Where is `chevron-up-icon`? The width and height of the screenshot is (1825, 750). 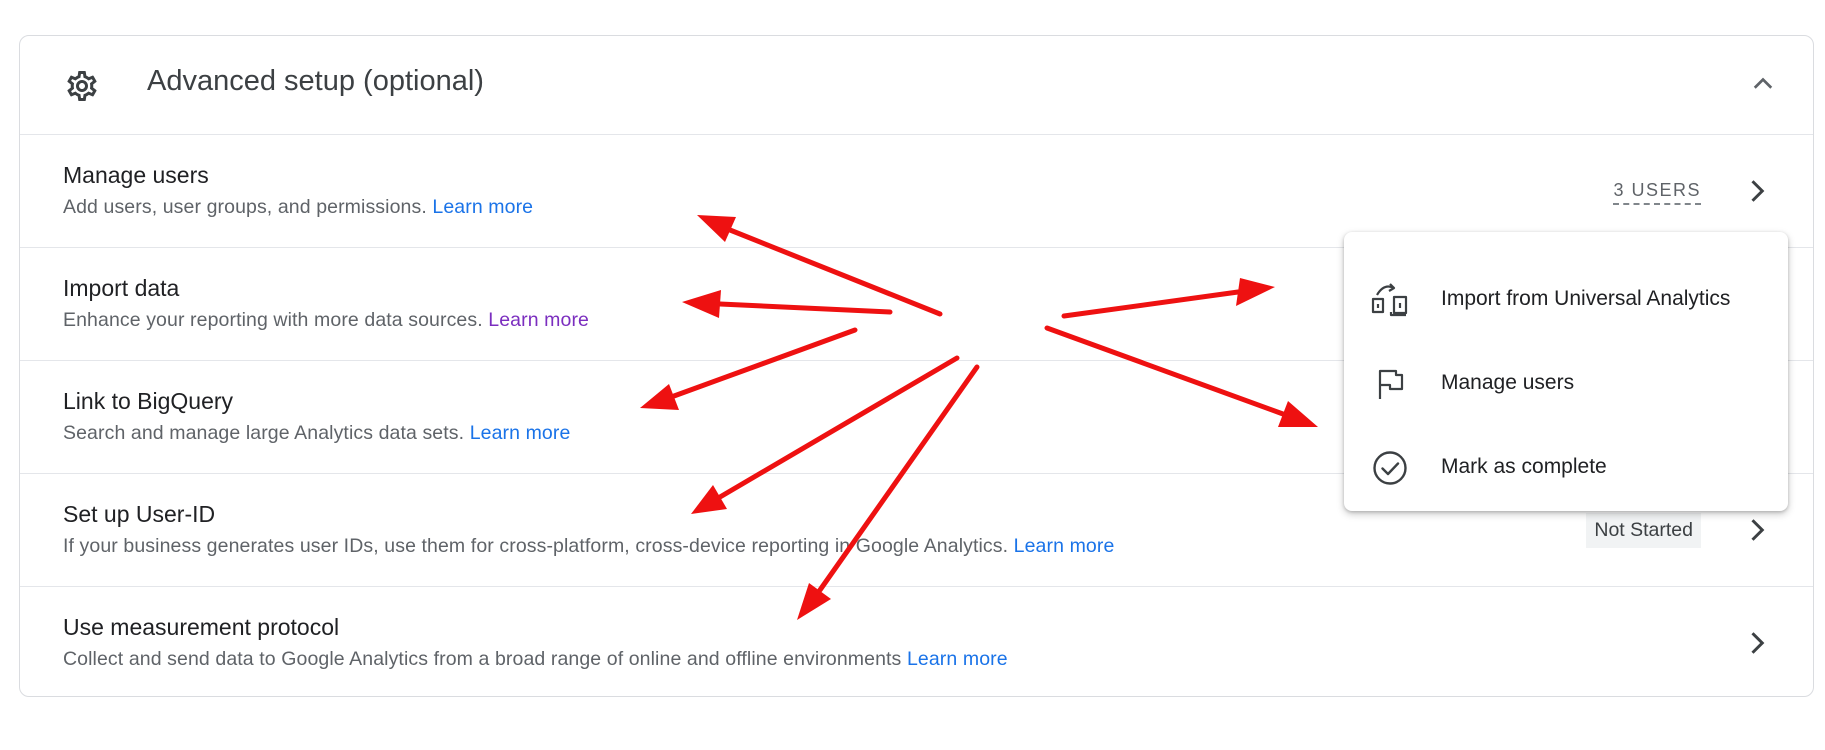 chevron-up-icon is located at coordinates (1763, 84).